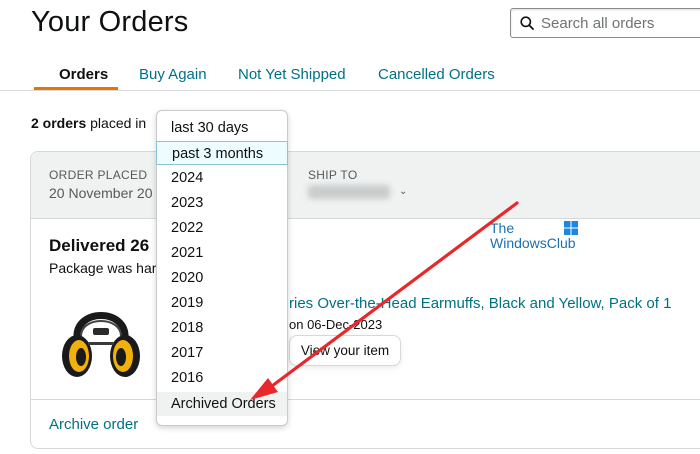 This screenshot has width=700, height=454. Describe the element at coordinates (345, 350) in the screenshot. I see `view-your-item-button: View your item` at that location.